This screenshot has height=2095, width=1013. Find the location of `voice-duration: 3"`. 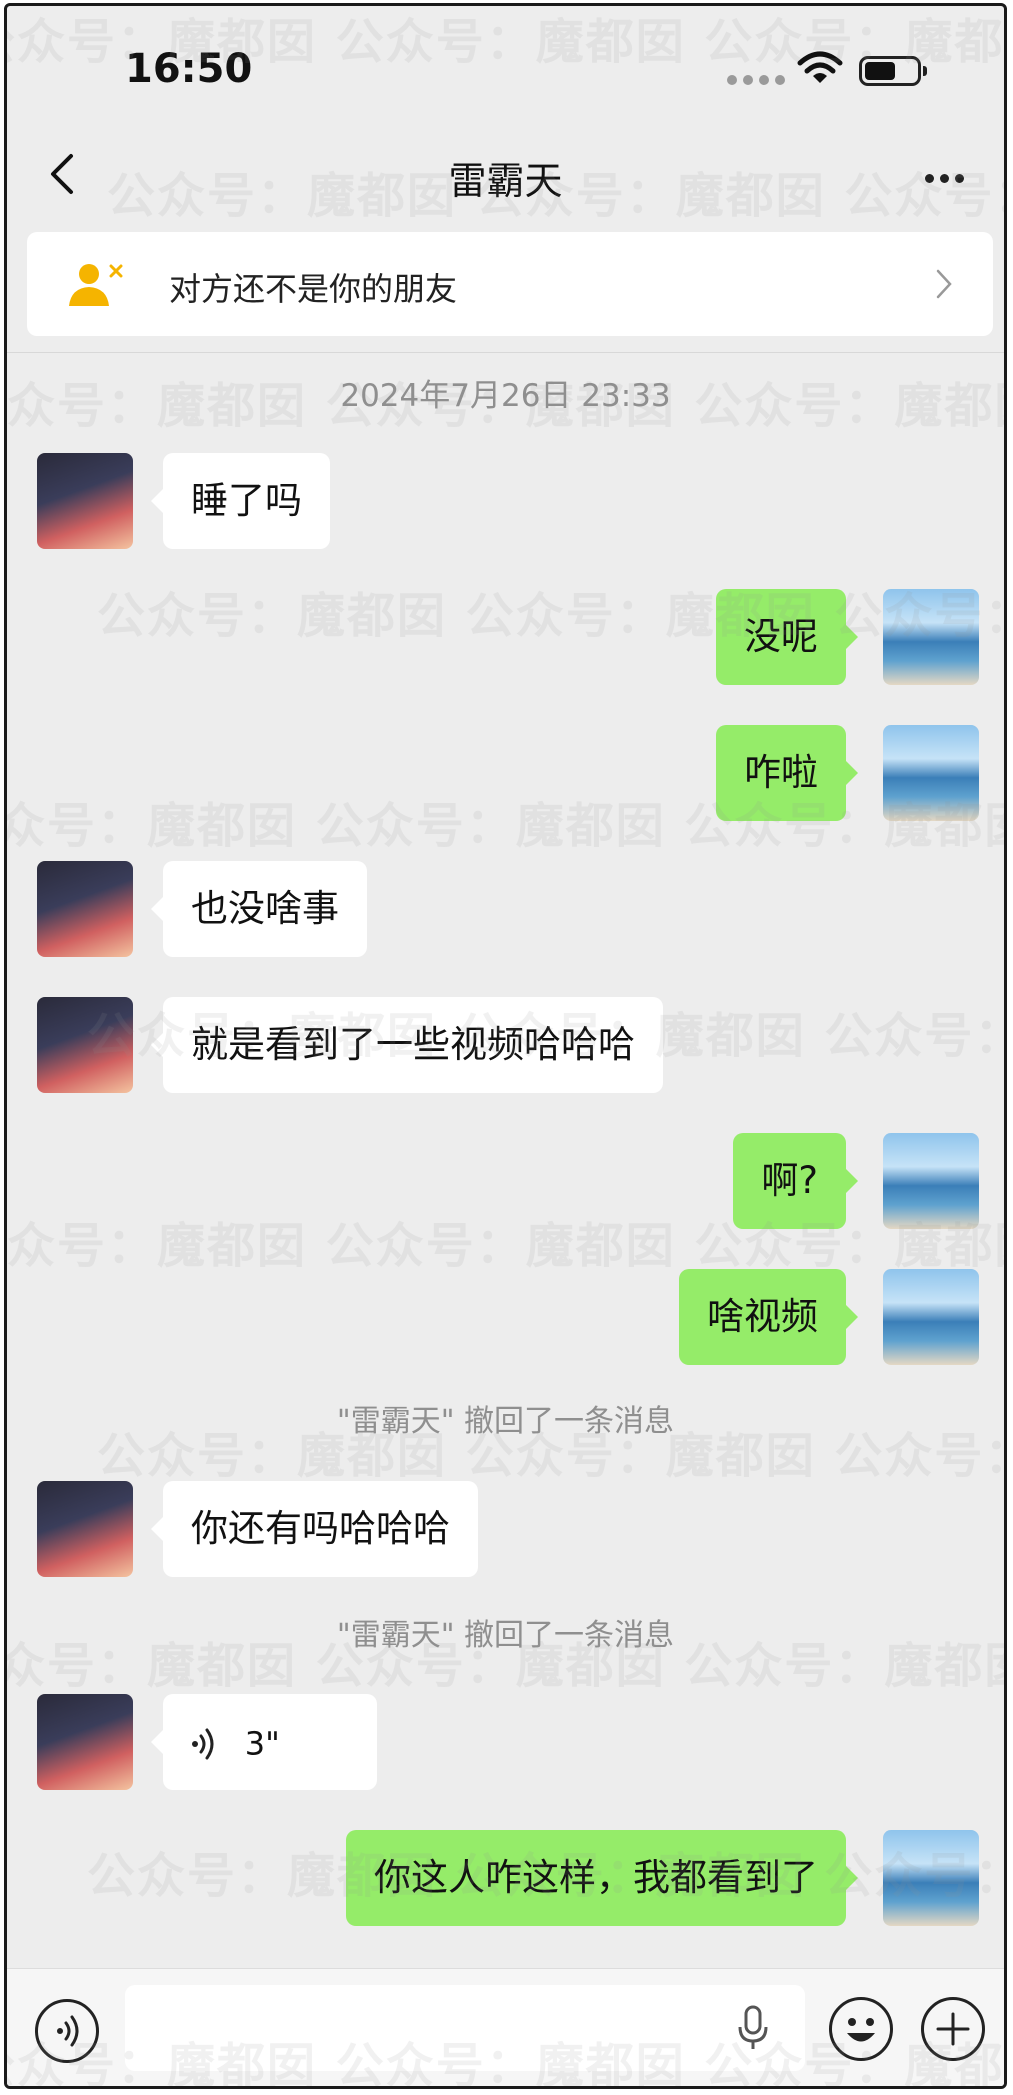

voice-duration: 3" is located at coordinates (262, 1743).